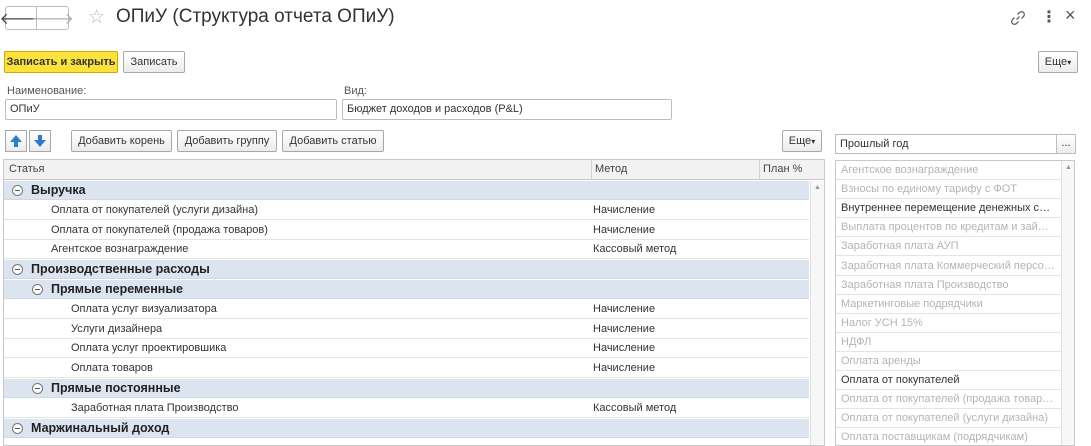 Image resolution: width=1091 pixels, height=446 pixels. Describe the element at coordinates (948, 381) in the screenshot. I see `articles-list-item: Оплата от покупателей` at that location.